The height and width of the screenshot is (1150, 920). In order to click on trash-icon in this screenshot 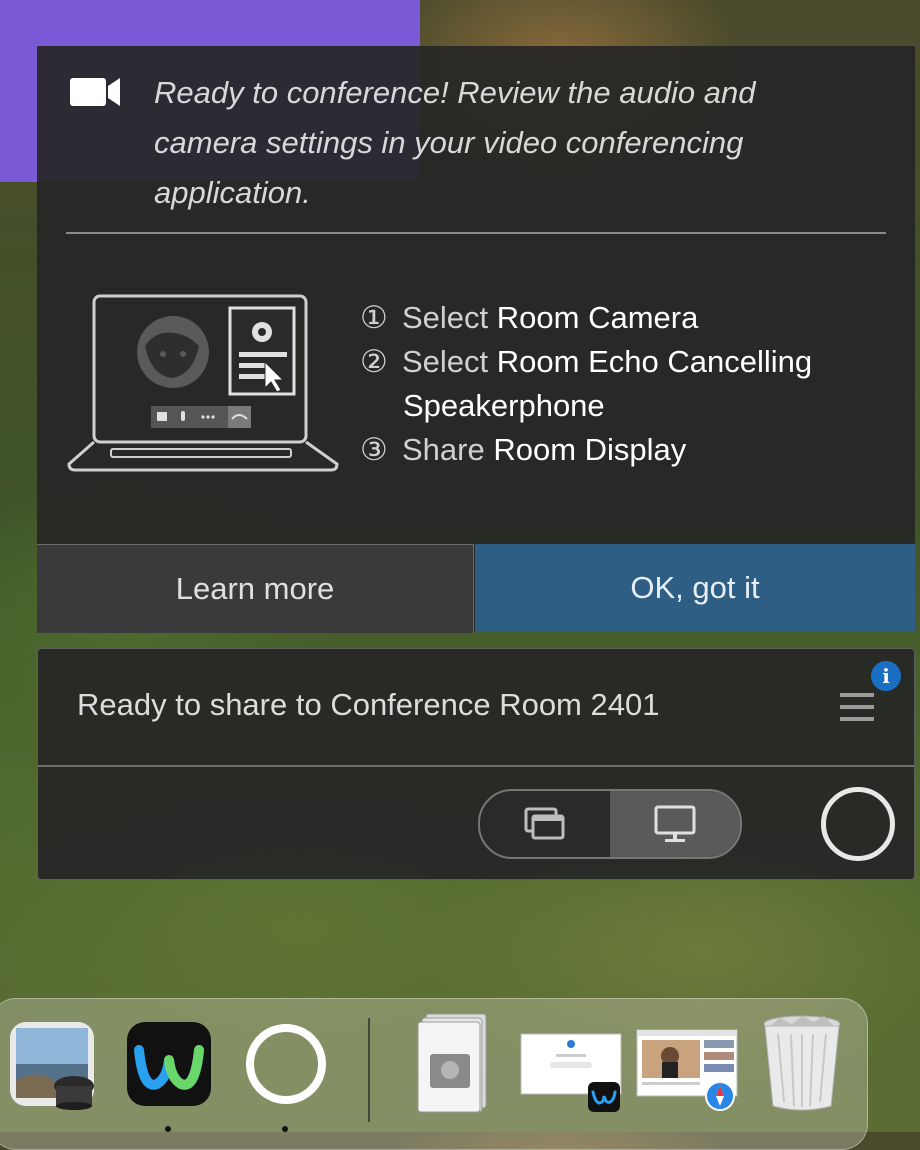, I will do `click(802, 1062)`.